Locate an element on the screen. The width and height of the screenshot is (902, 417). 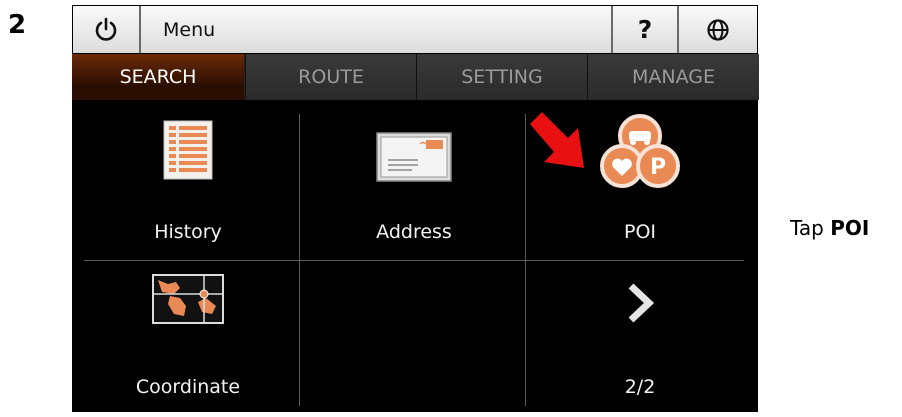
grid-divider is located at coordinates (414, 260).